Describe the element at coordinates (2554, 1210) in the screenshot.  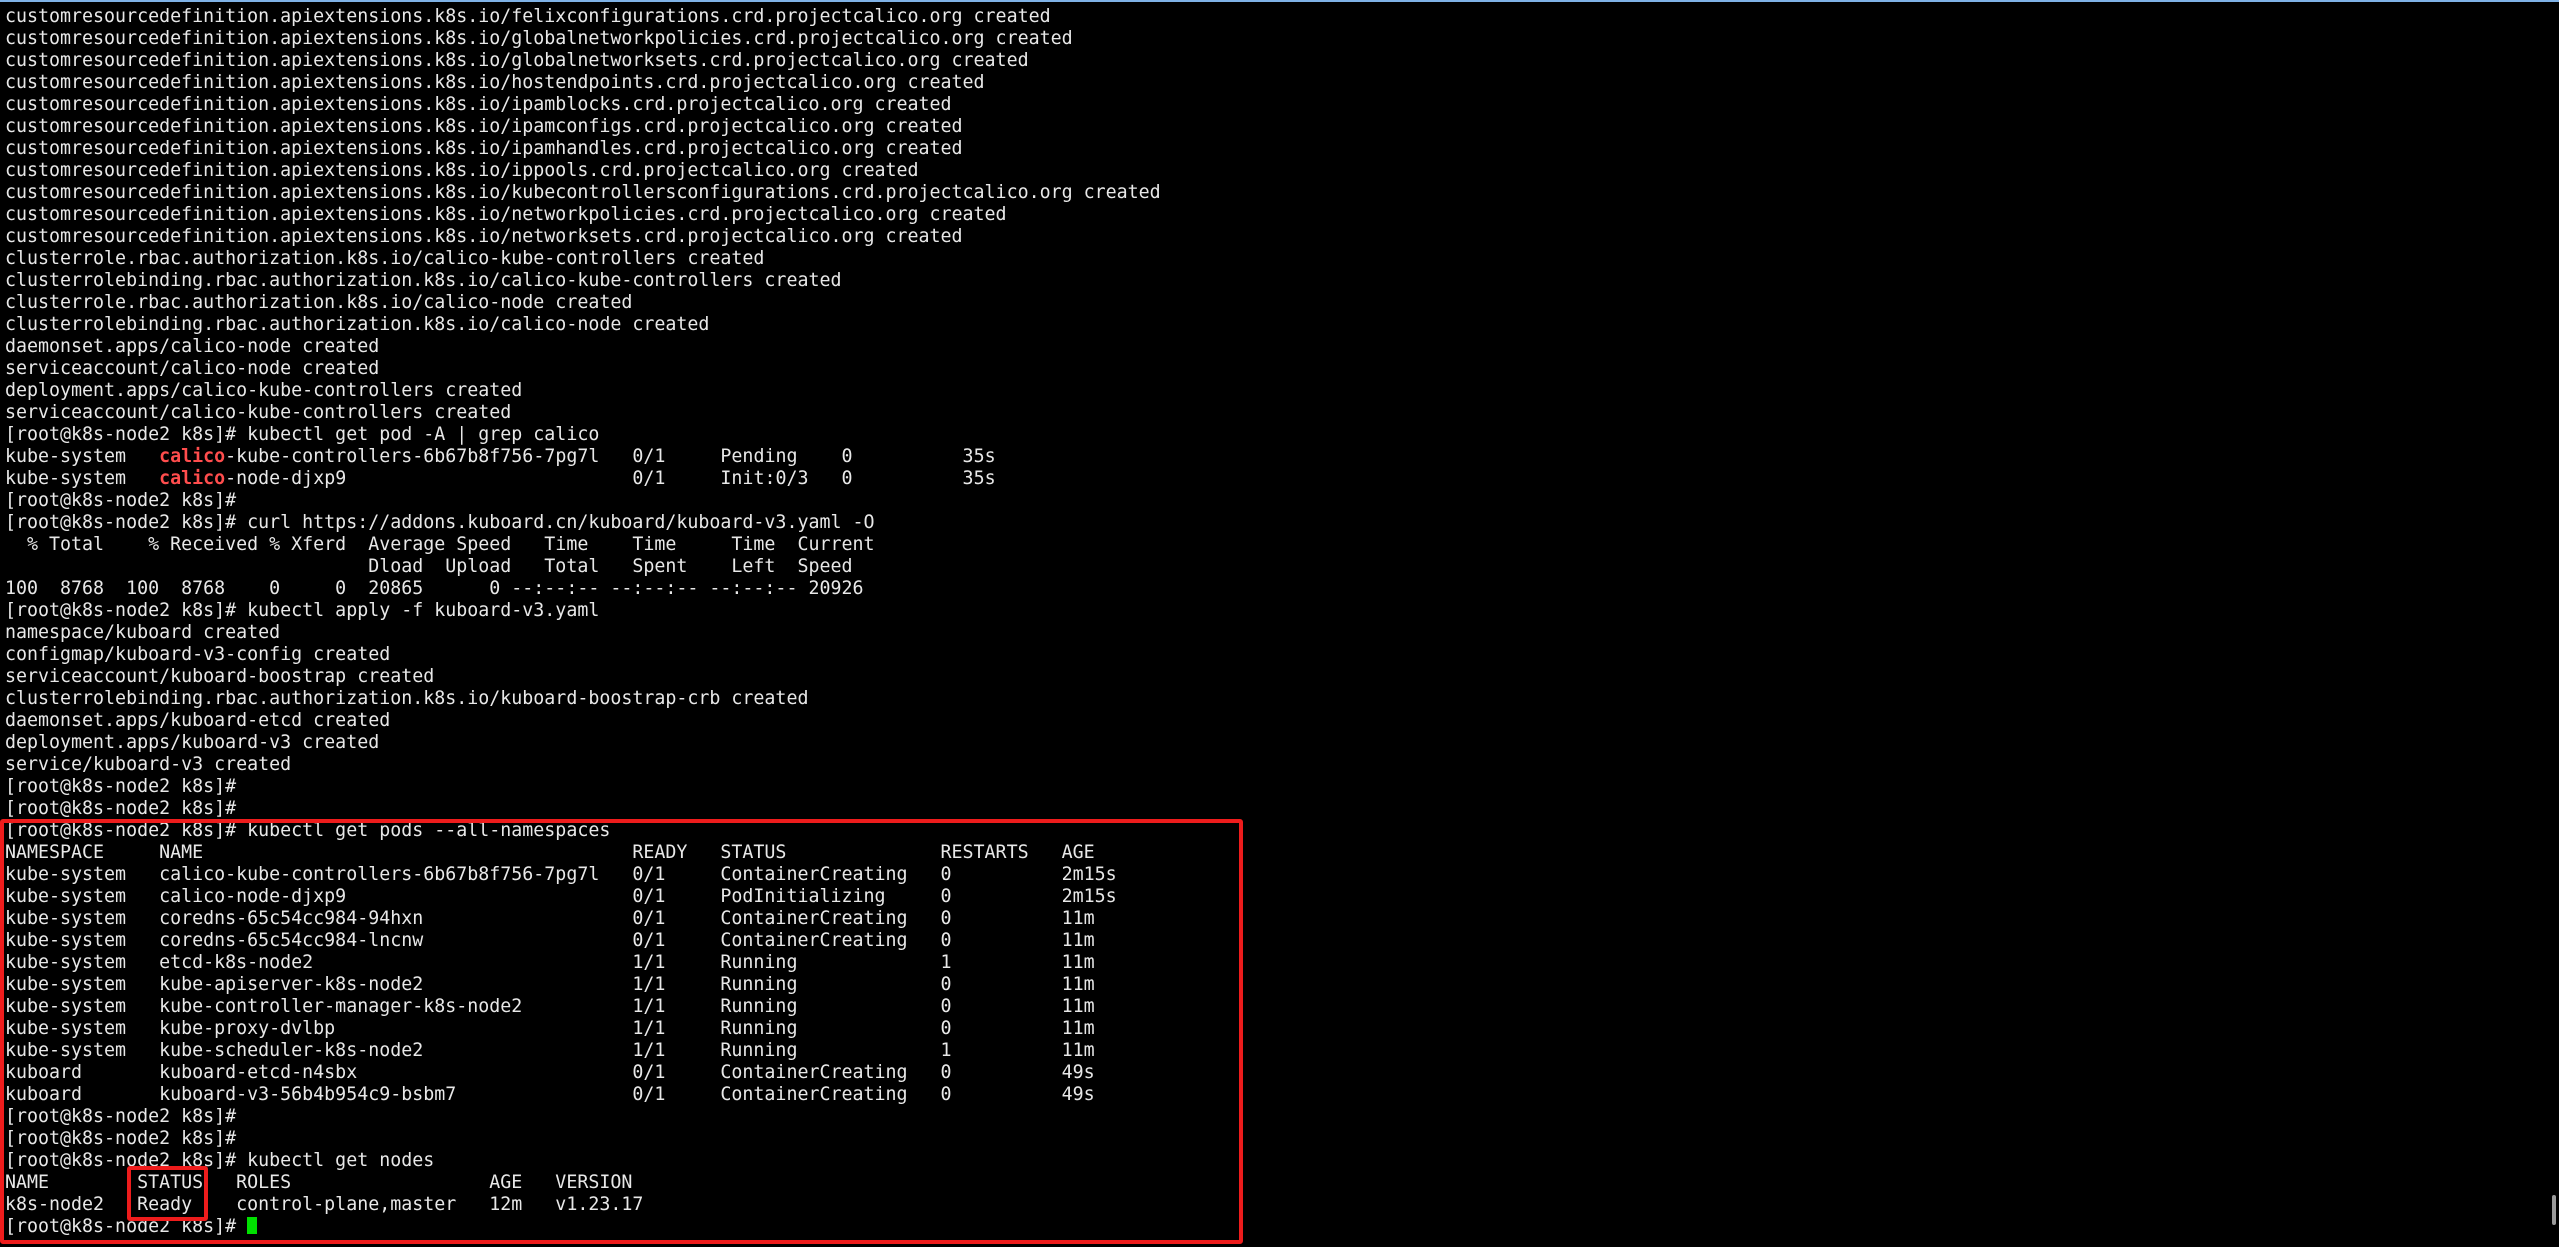
I see `scrollbar-thumb` at that location.